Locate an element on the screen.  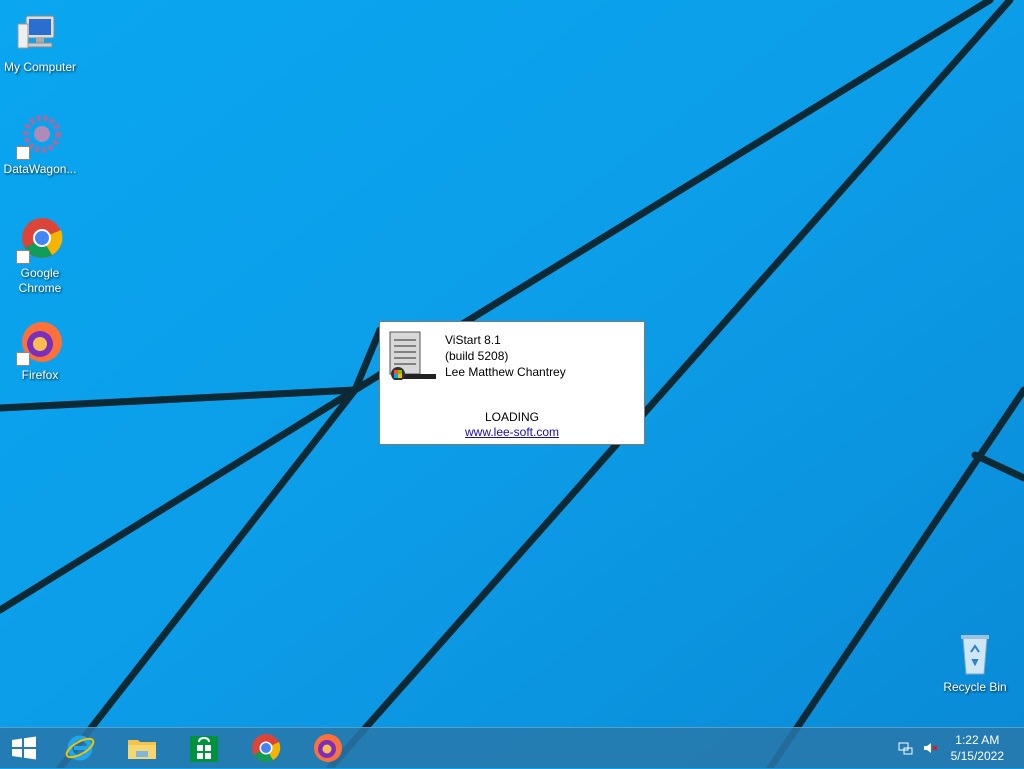
internet-explorer-icon is located at coordinates (80, 748).